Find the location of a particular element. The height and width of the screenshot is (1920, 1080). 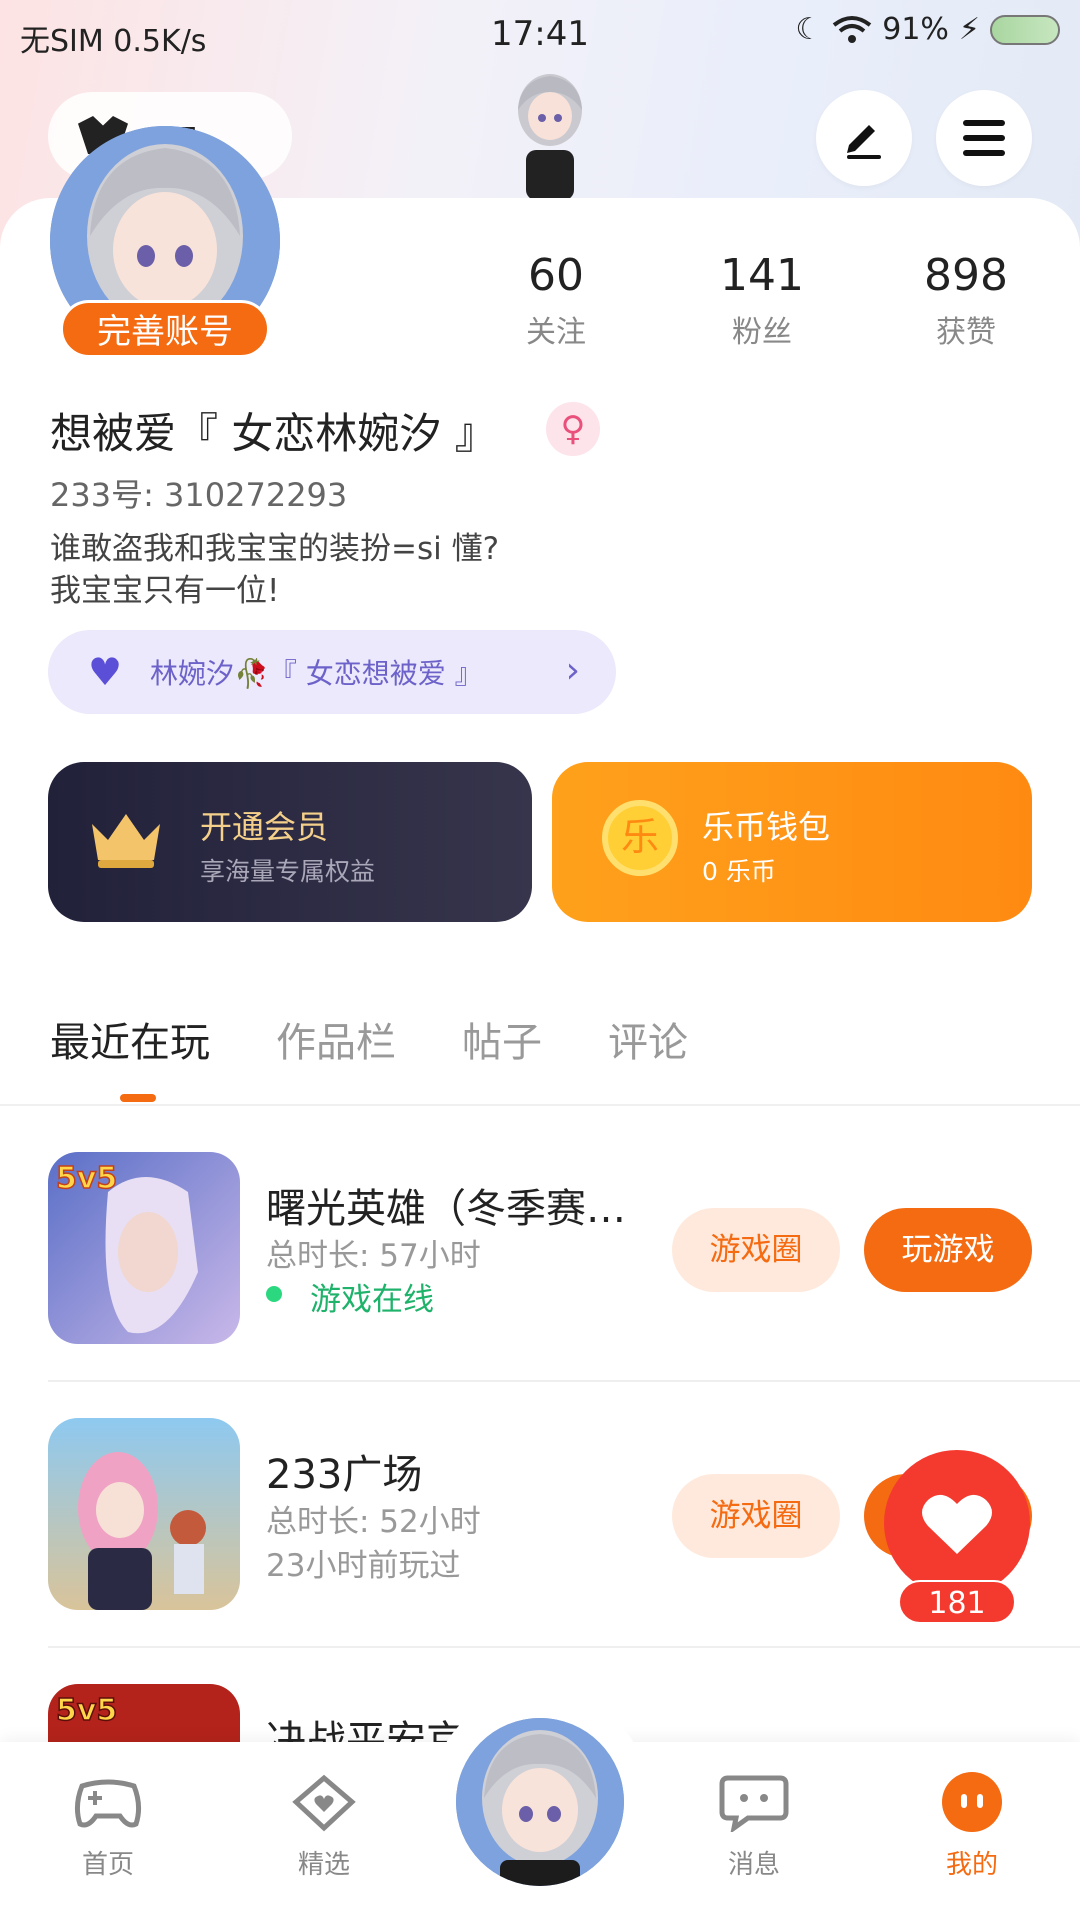

nav-messages: 消息 is located at coordinates (754, 1826).